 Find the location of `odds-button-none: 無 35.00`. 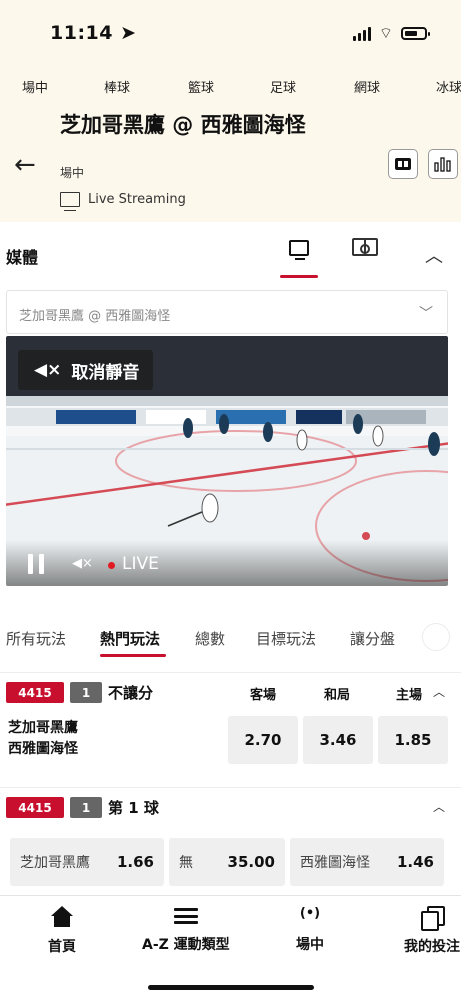

odds-button-none: 無 35.00 is located at coordinates (227, 862).